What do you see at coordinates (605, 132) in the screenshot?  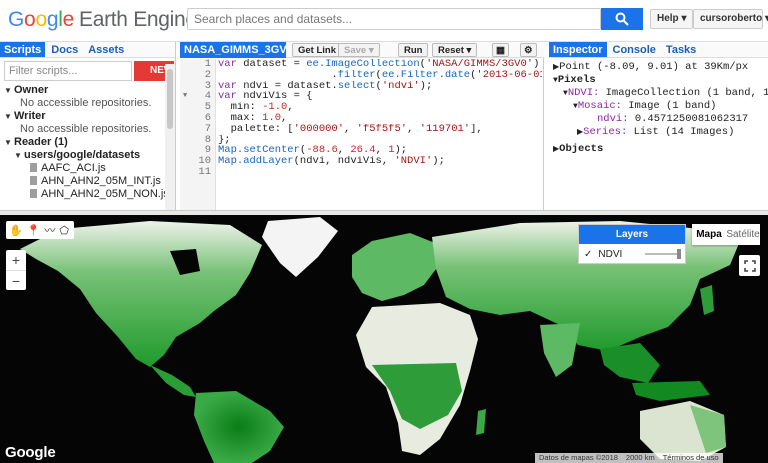 I see `series-key: Series:` at bounding box center [605, 132].